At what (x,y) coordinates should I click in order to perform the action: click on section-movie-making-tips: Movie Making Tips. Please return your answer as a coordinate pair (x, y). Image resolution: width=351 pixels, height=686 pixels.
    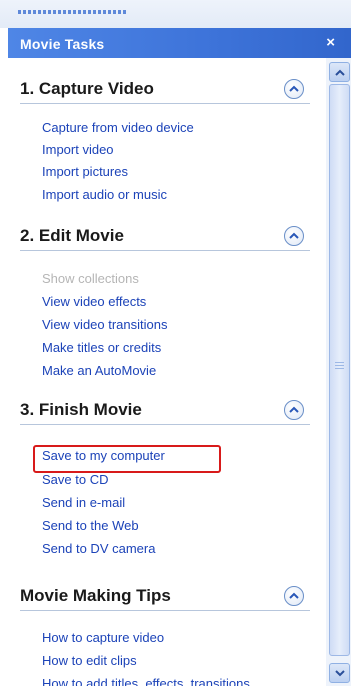
    Looking at the image, I should click on (165, 597).